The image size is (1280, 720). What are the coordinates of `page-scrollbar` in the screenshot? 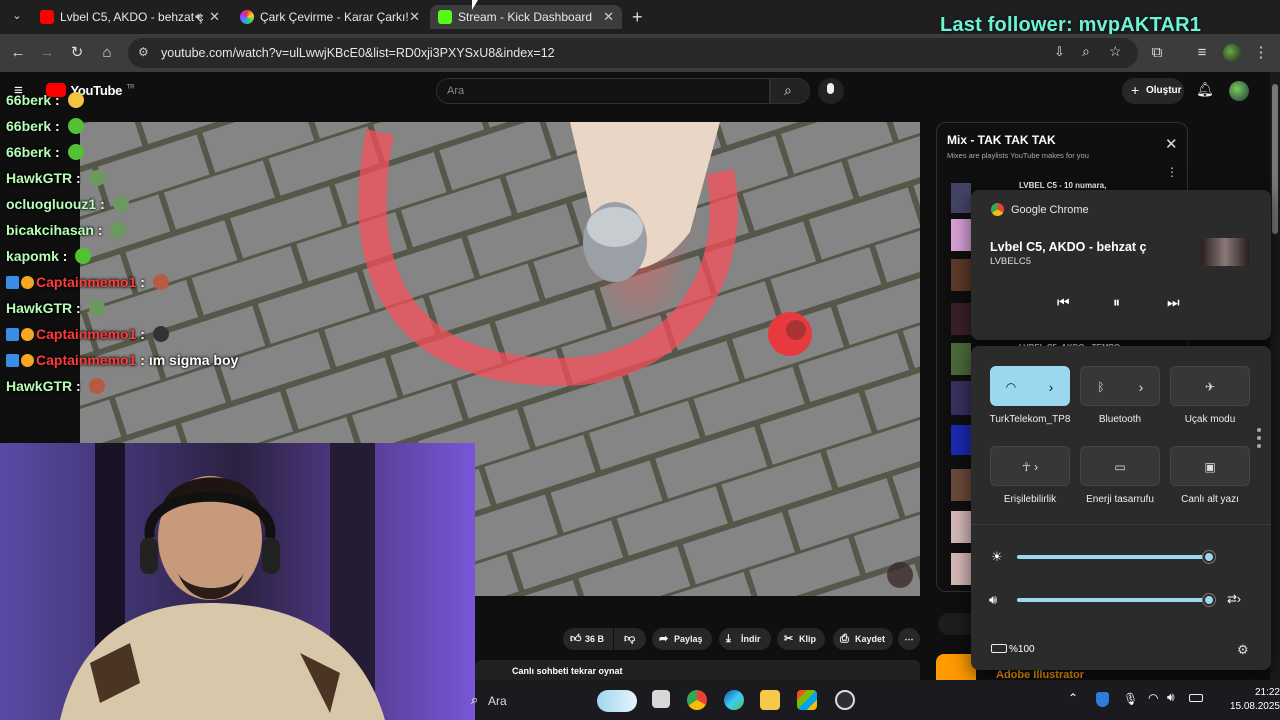 It's located at (1275, 376).